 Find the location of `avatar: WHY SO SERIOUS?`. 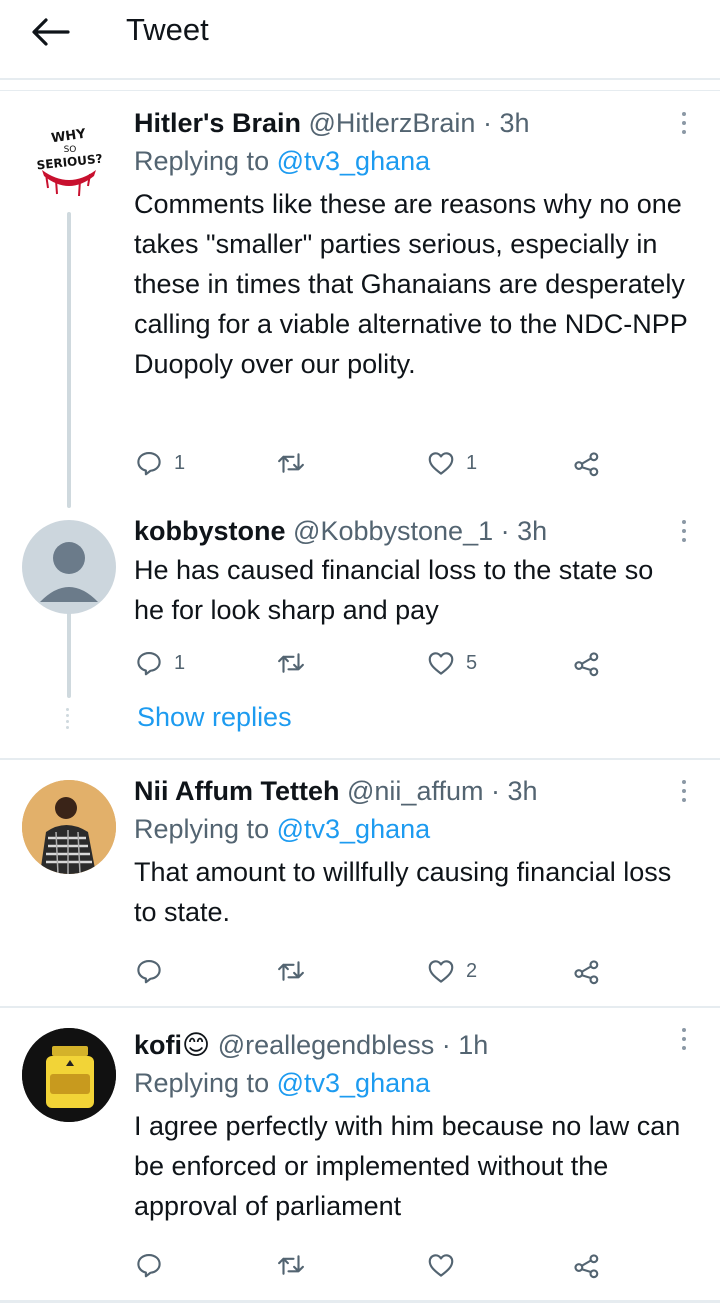

avatar: WHY SO SERIOUS? is located at coordinates (69, 157).